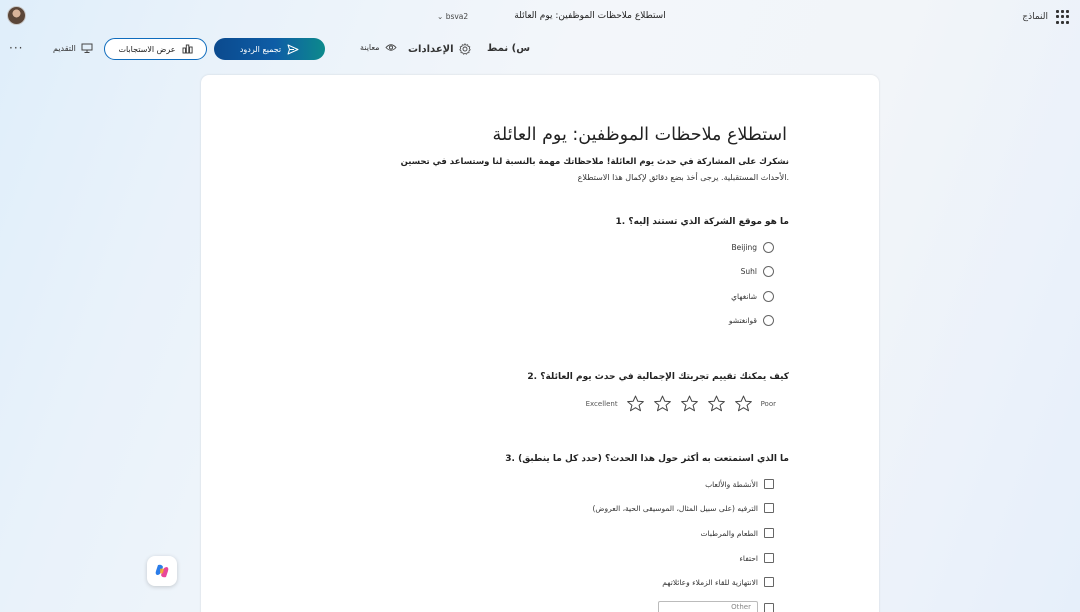  Describe the element at coordinates (16, 15) in the screenshot. I see `user-avatar` at that location.